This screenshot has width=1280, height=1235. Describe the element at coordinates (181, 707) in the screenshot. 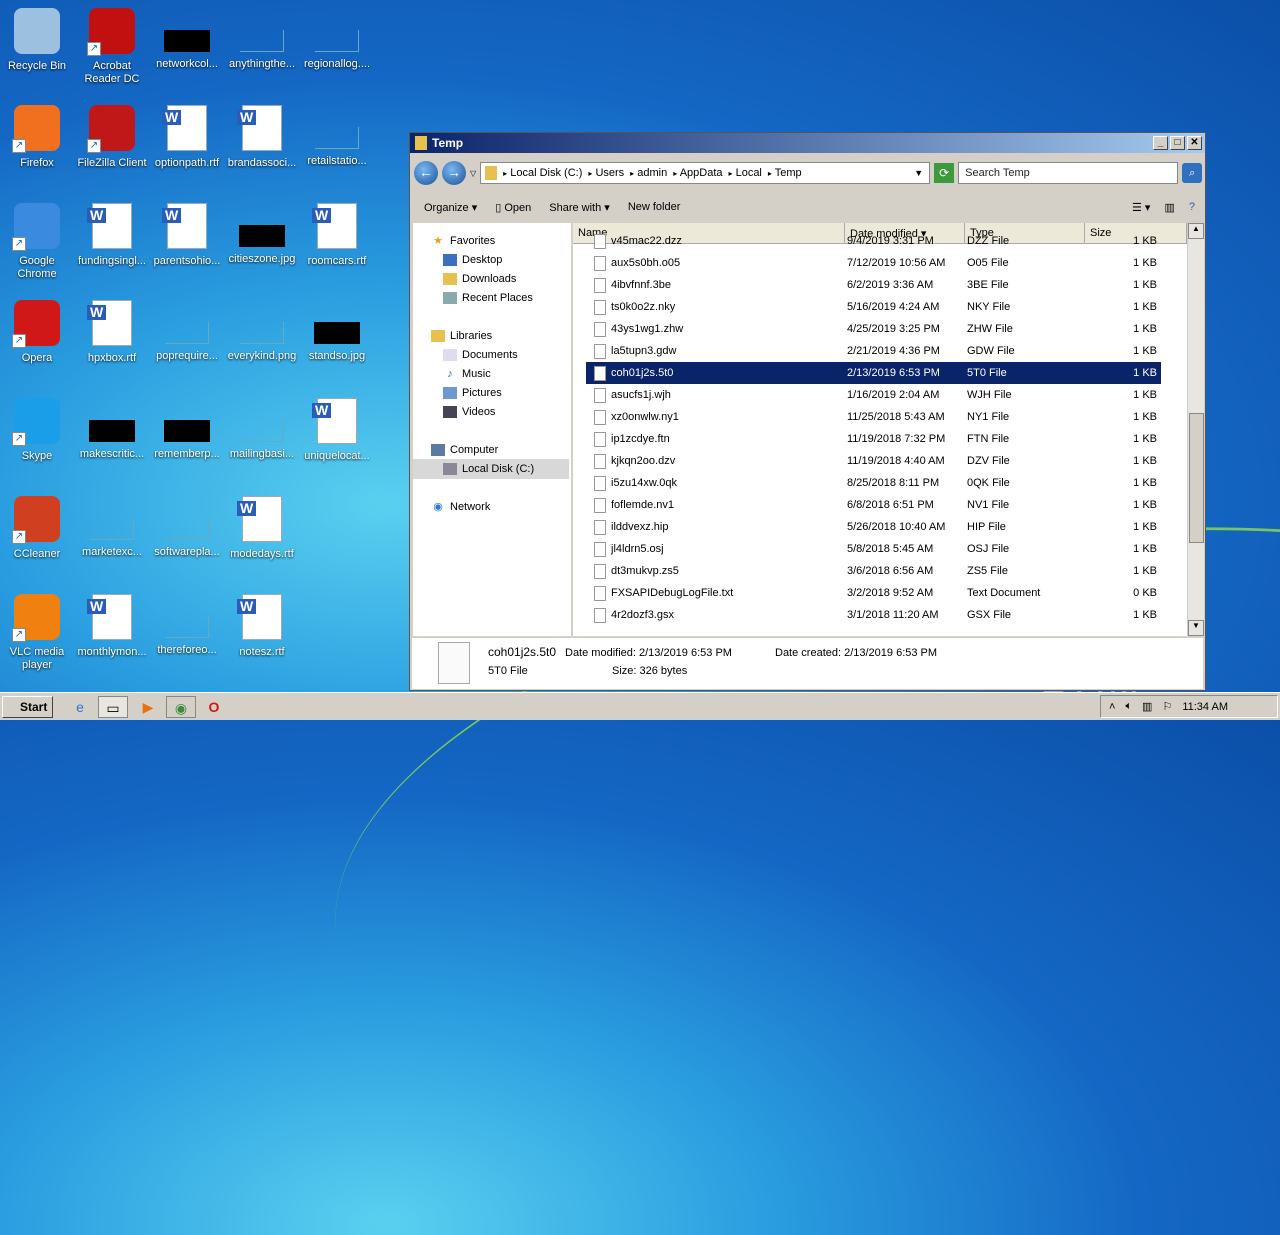

I see `chrome-taskbar-icon: ◉` at that location.